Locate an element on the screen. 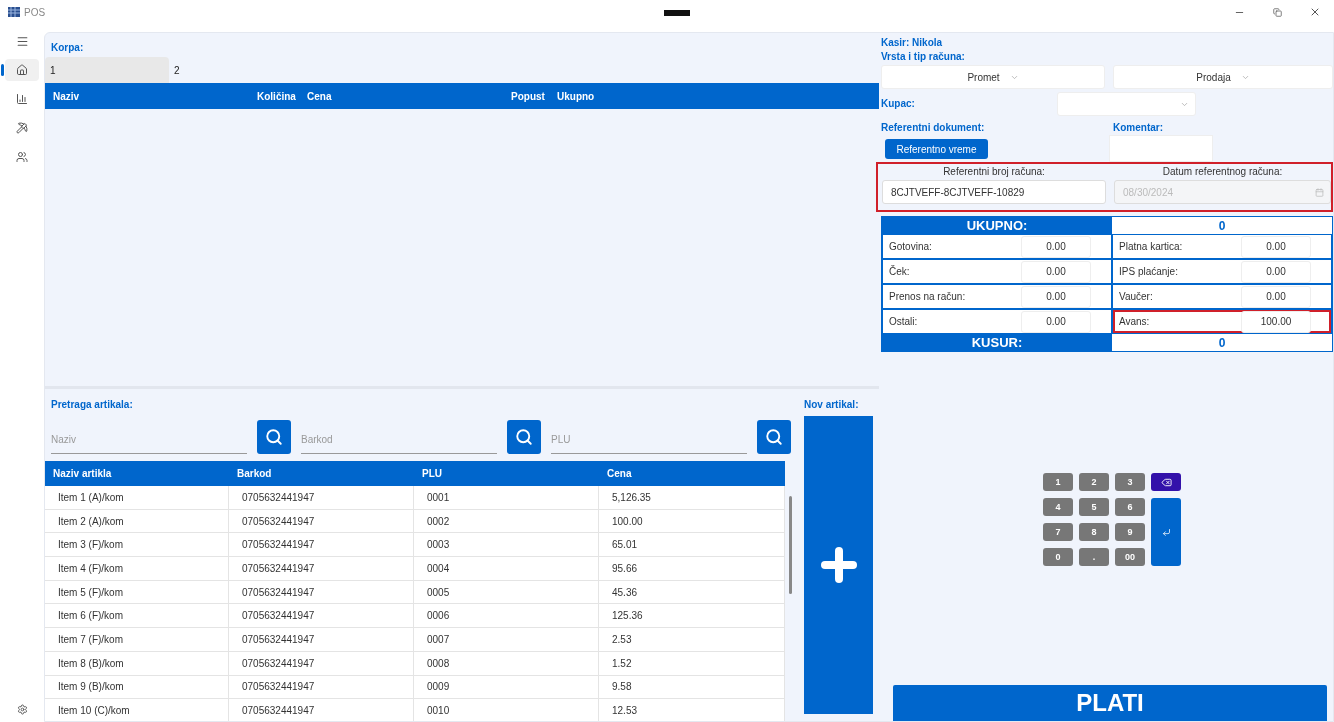 This screenshot has height=722, width=1334. search-field: Barkod is located at coordinates (399, 440).